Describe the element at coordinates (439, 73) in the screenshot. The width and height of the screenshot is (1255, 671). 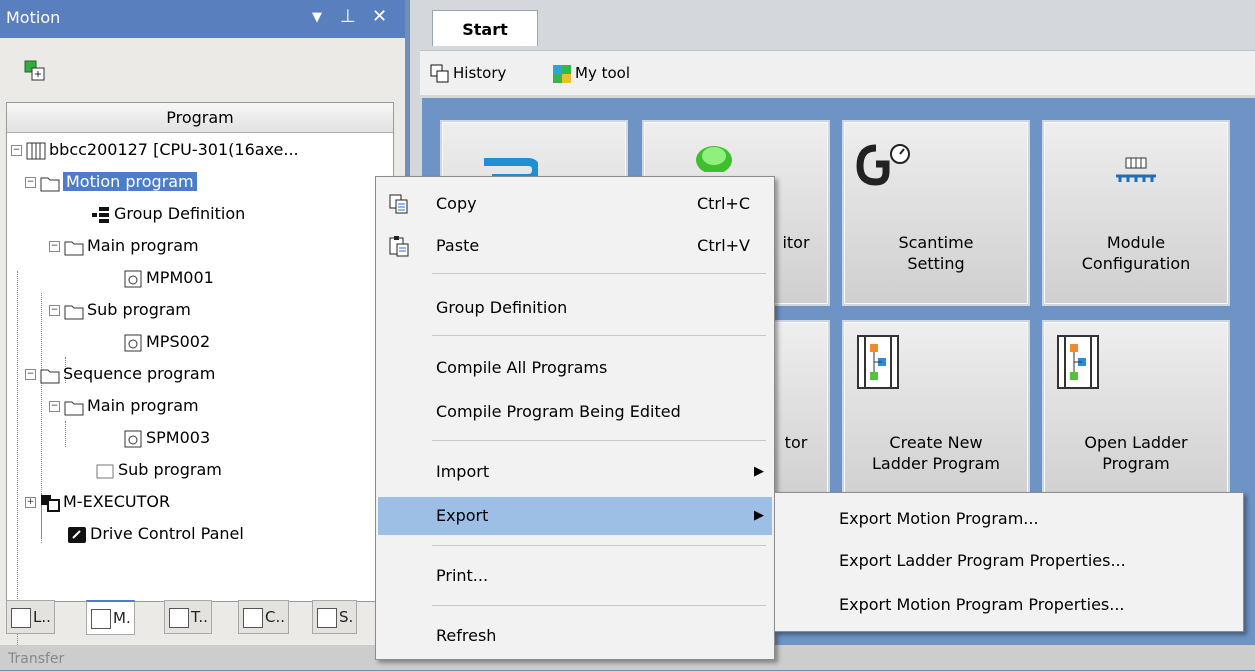
I see `history-icon` at that location.